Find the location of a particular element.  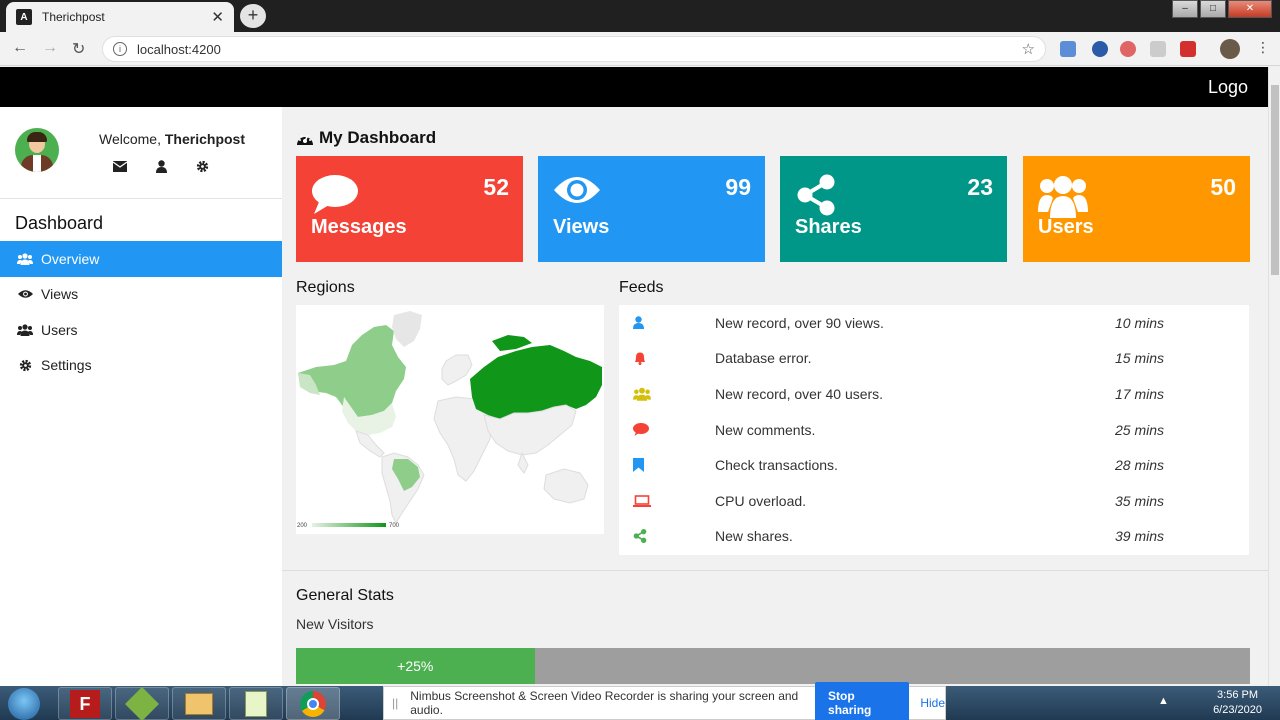

legend-min-label: 200 is located at coordinates (302, 526).